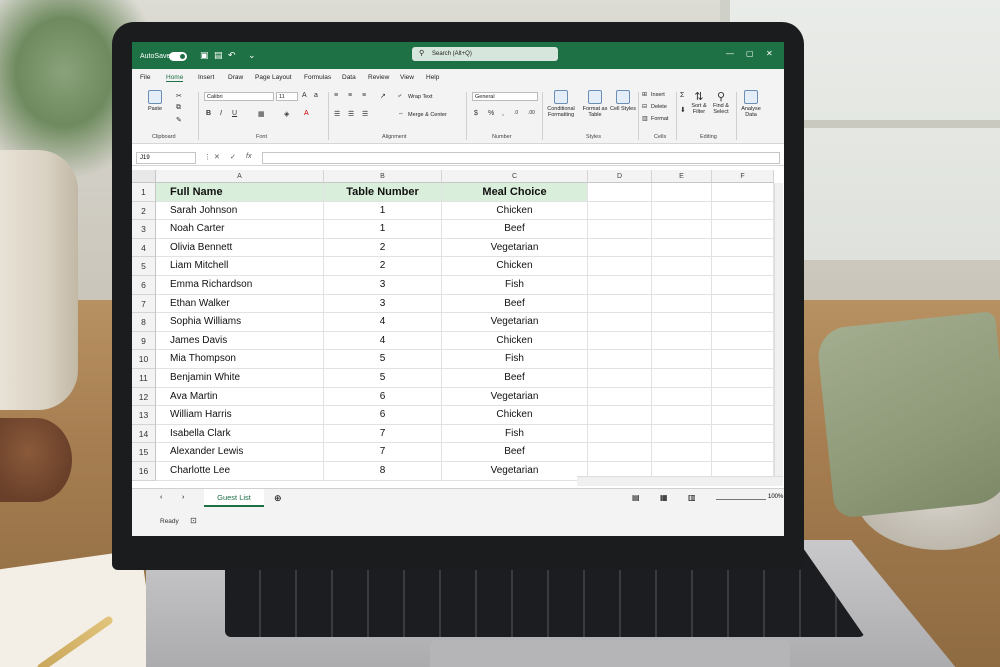 The width and height of the screenshot is (1000, 667). I want to click on row-header: 5, so click(144, 266).